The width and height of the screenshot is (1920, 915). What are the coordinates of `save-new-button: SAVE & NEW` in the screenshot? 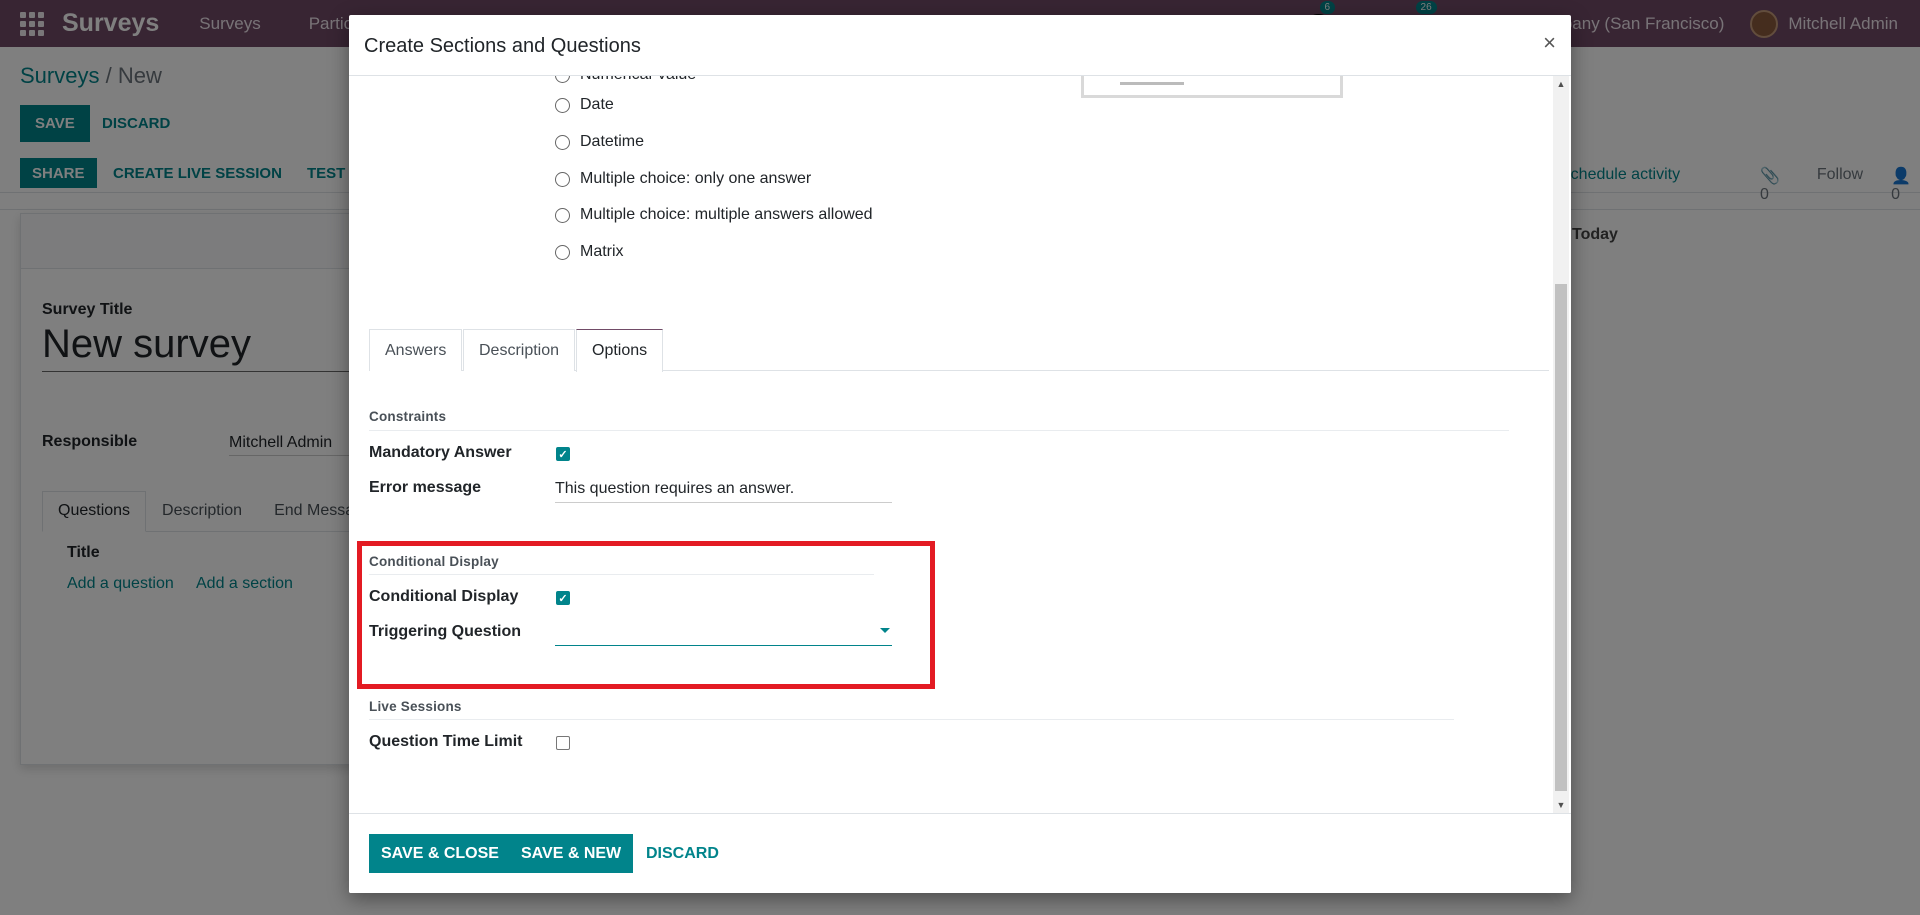 It's located at (571, 853).